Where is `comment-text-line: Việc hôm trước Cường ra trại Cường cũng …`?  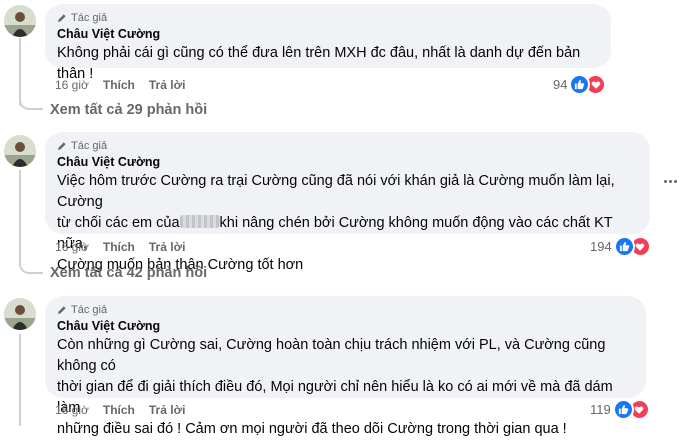 comment-text-line: Việc hôm trước Cường ra trại Cường cũng … is located at coordinates (336, 191).